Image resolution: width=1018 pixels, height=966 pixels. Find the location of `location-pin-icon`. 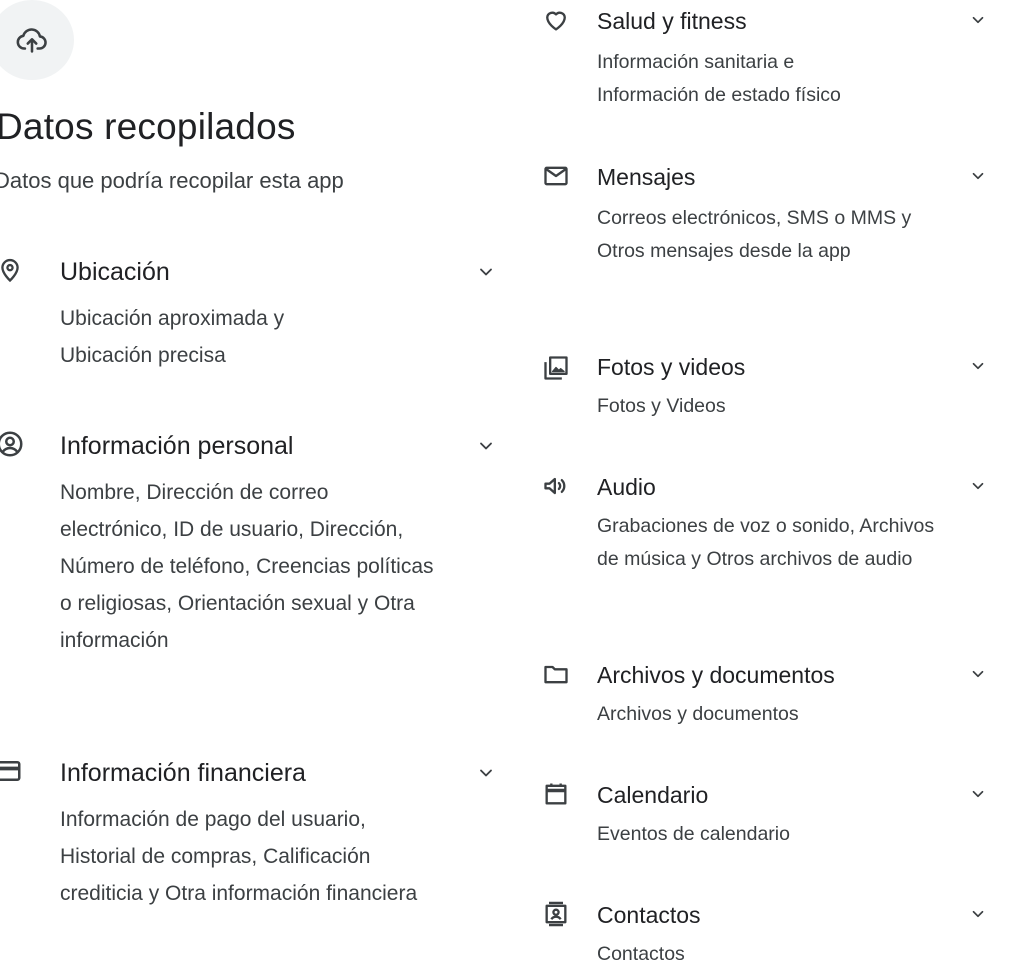

location-pin-icon is located at coordinates (13, 270).